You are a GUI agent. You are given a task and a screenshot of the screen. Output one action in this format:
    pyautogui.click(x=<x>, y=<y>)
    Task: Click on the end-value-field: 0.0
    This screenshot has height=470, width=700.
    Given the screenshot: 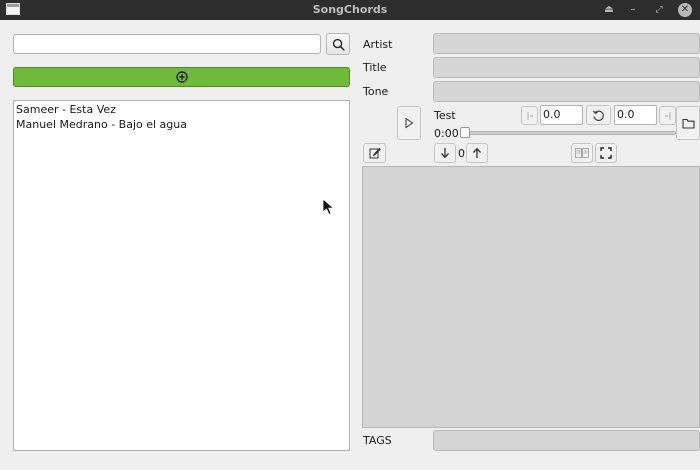 What is the action you would take?
    pyautogui.click(x=635, y=115)
    